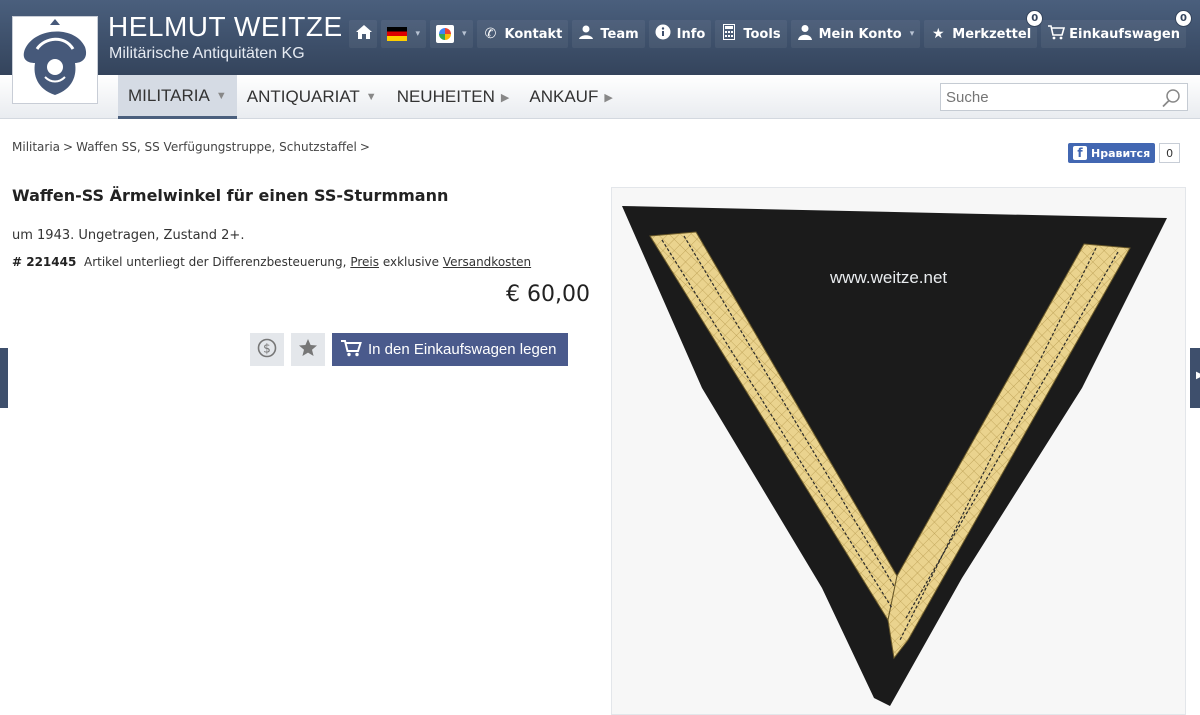  I want to click on dollar-icon: $, so click(267, 350).